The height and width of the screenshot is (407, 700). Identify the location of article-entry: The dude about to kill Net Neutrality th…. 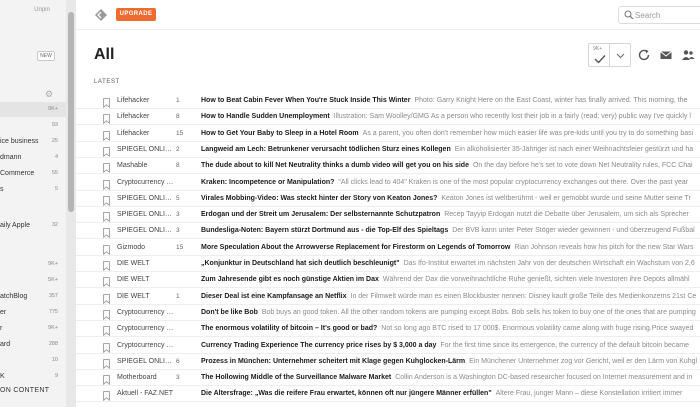
(447, 165).